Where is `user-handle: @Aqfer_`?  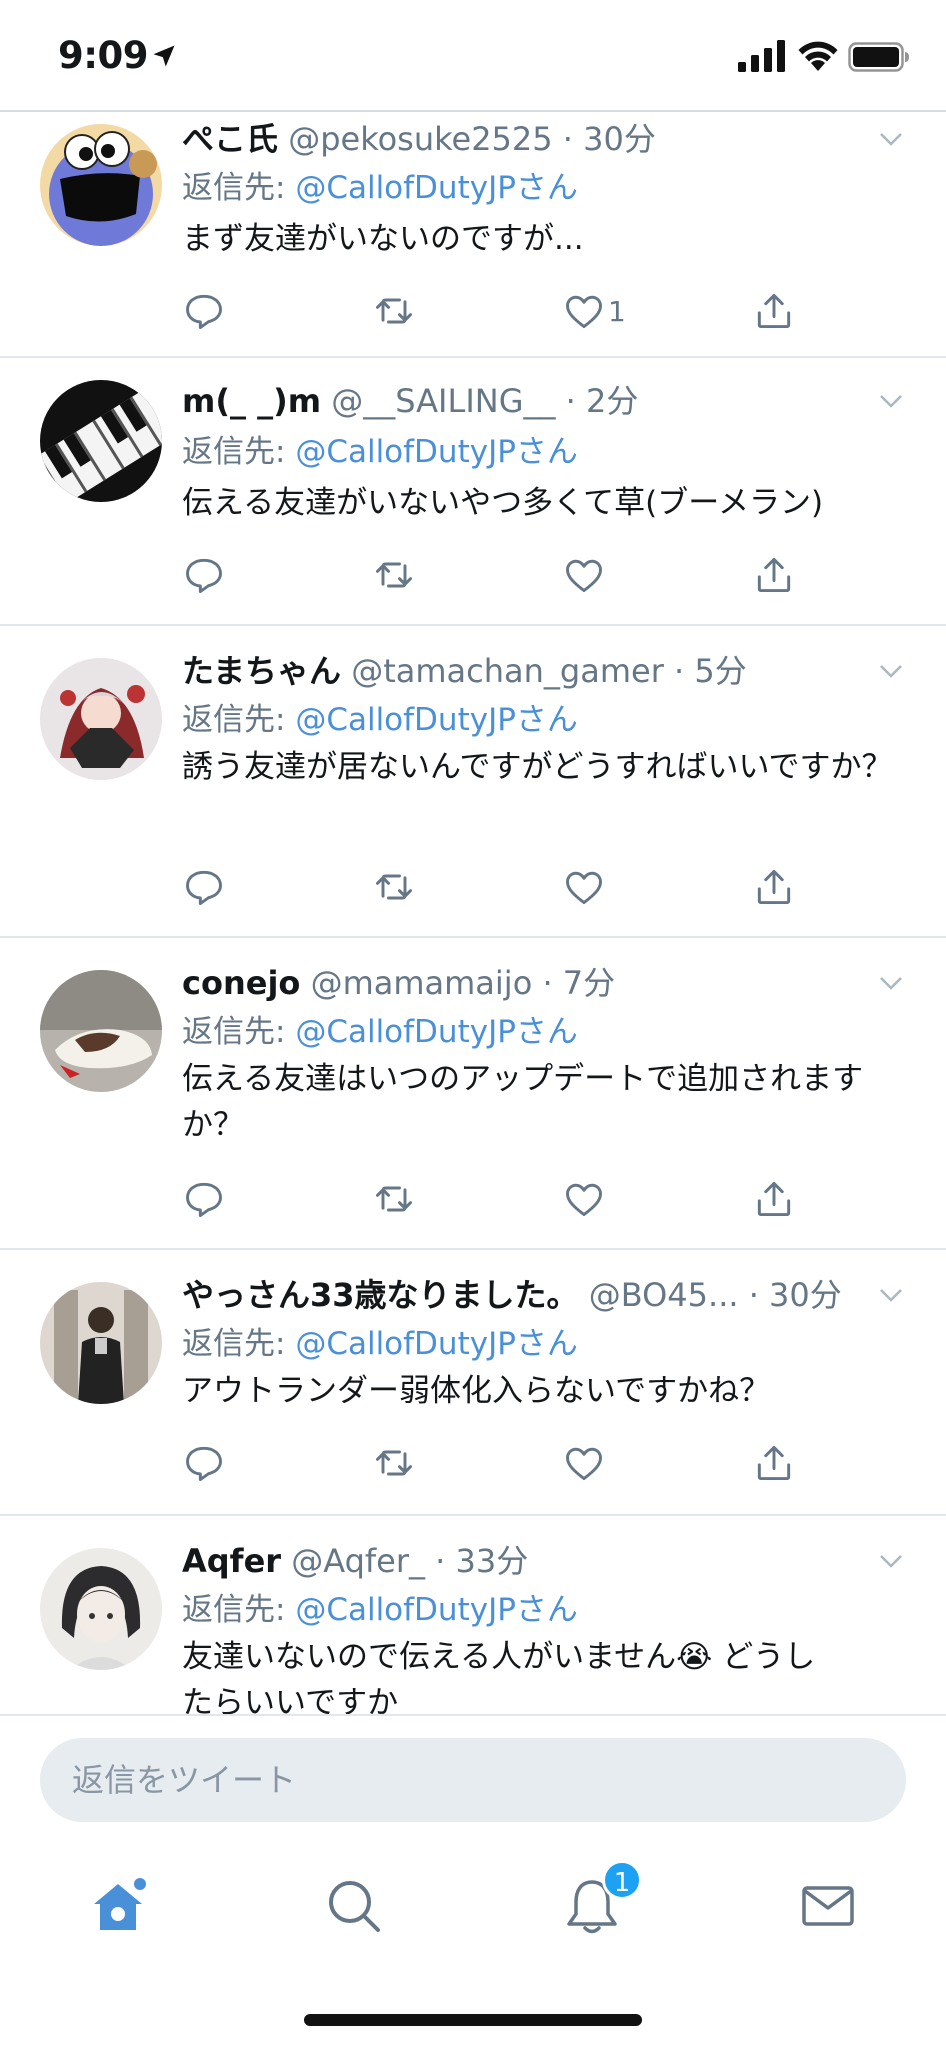
user-handle: @Aqfer_ is located at coordinates (358, 1561).